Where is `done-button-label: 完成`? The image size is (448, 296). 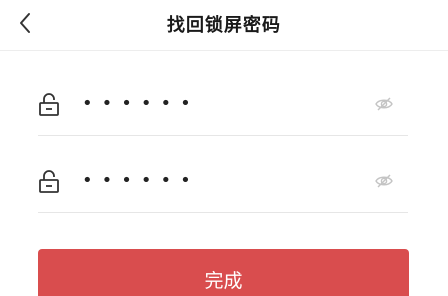 done-button-label: 完成 is located at coordinates (223, 281).